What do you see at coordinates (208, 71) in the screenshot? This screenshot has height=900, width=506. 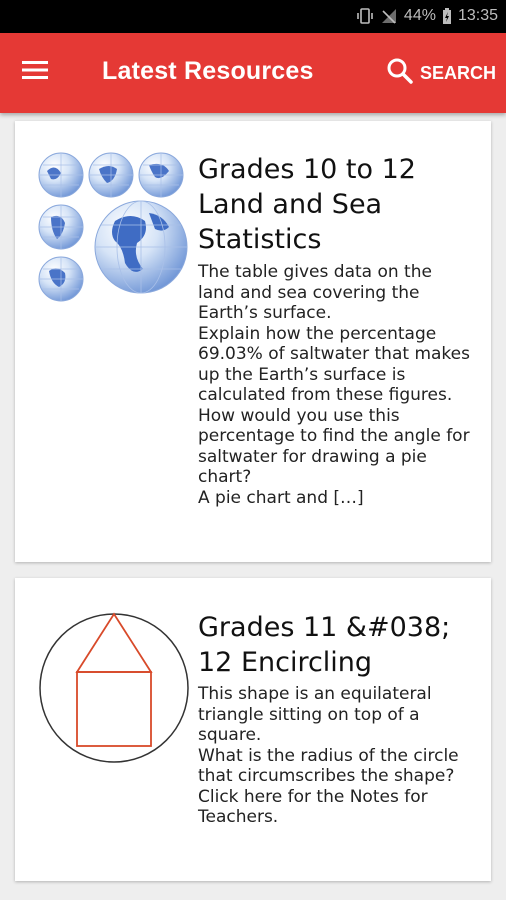 I see `page-title: Latest Resources` at bounding box center [208, 71].